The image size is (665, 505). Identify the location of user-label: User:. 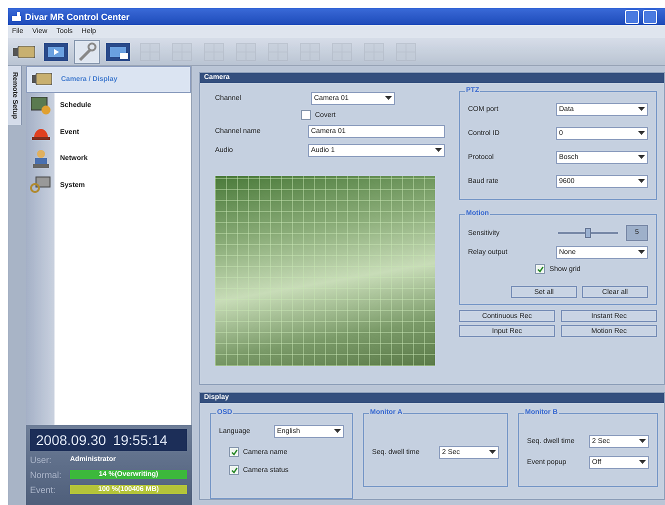
(41, 459).